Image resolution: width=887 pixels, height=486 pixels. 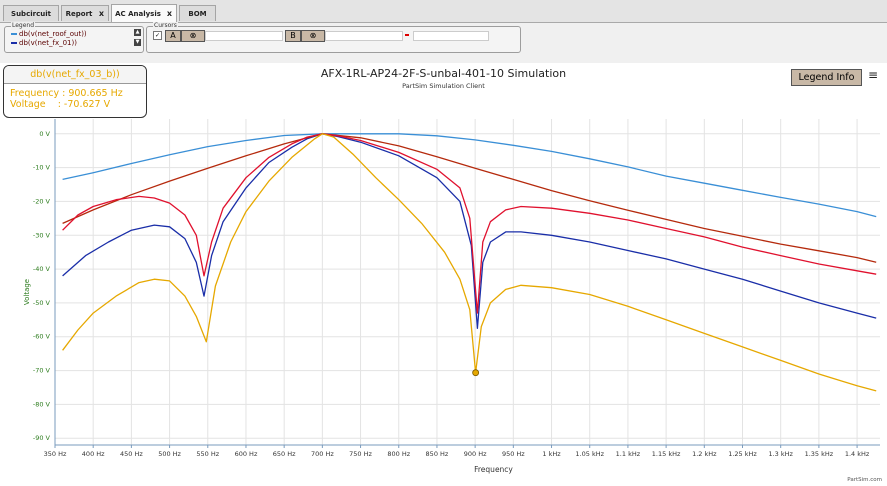 I want to click on readout-series: db(v(net_fx_03_b)), so click(x=75, y=75).